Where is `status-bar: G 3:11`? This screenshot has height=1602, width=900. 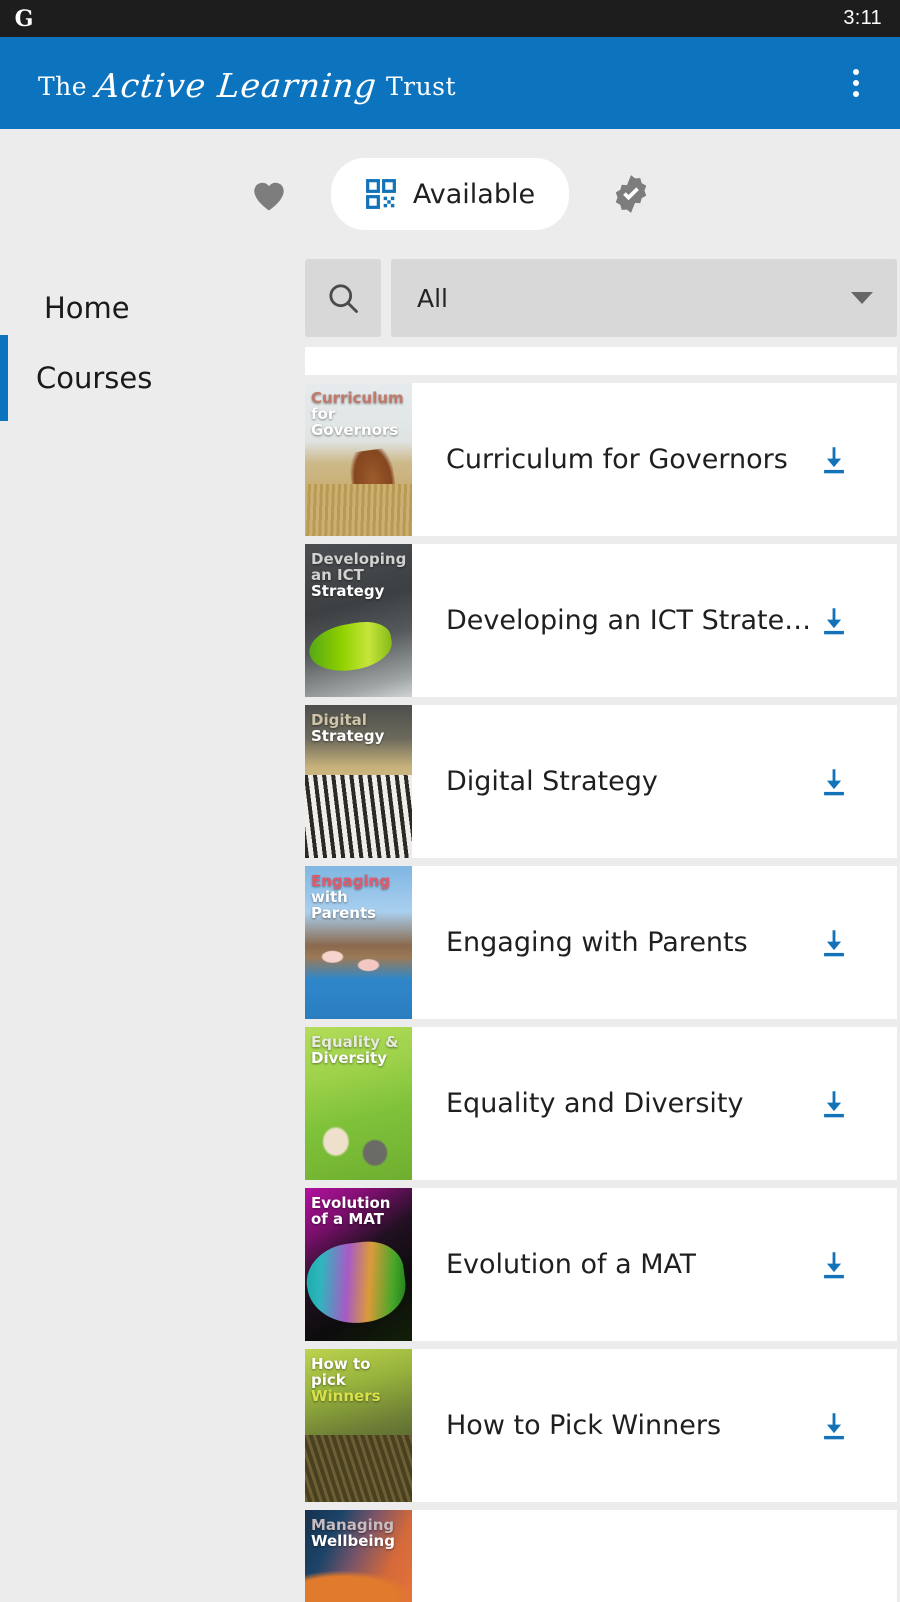
status-bar: G 3:11 is located at coordinates (450, 18).